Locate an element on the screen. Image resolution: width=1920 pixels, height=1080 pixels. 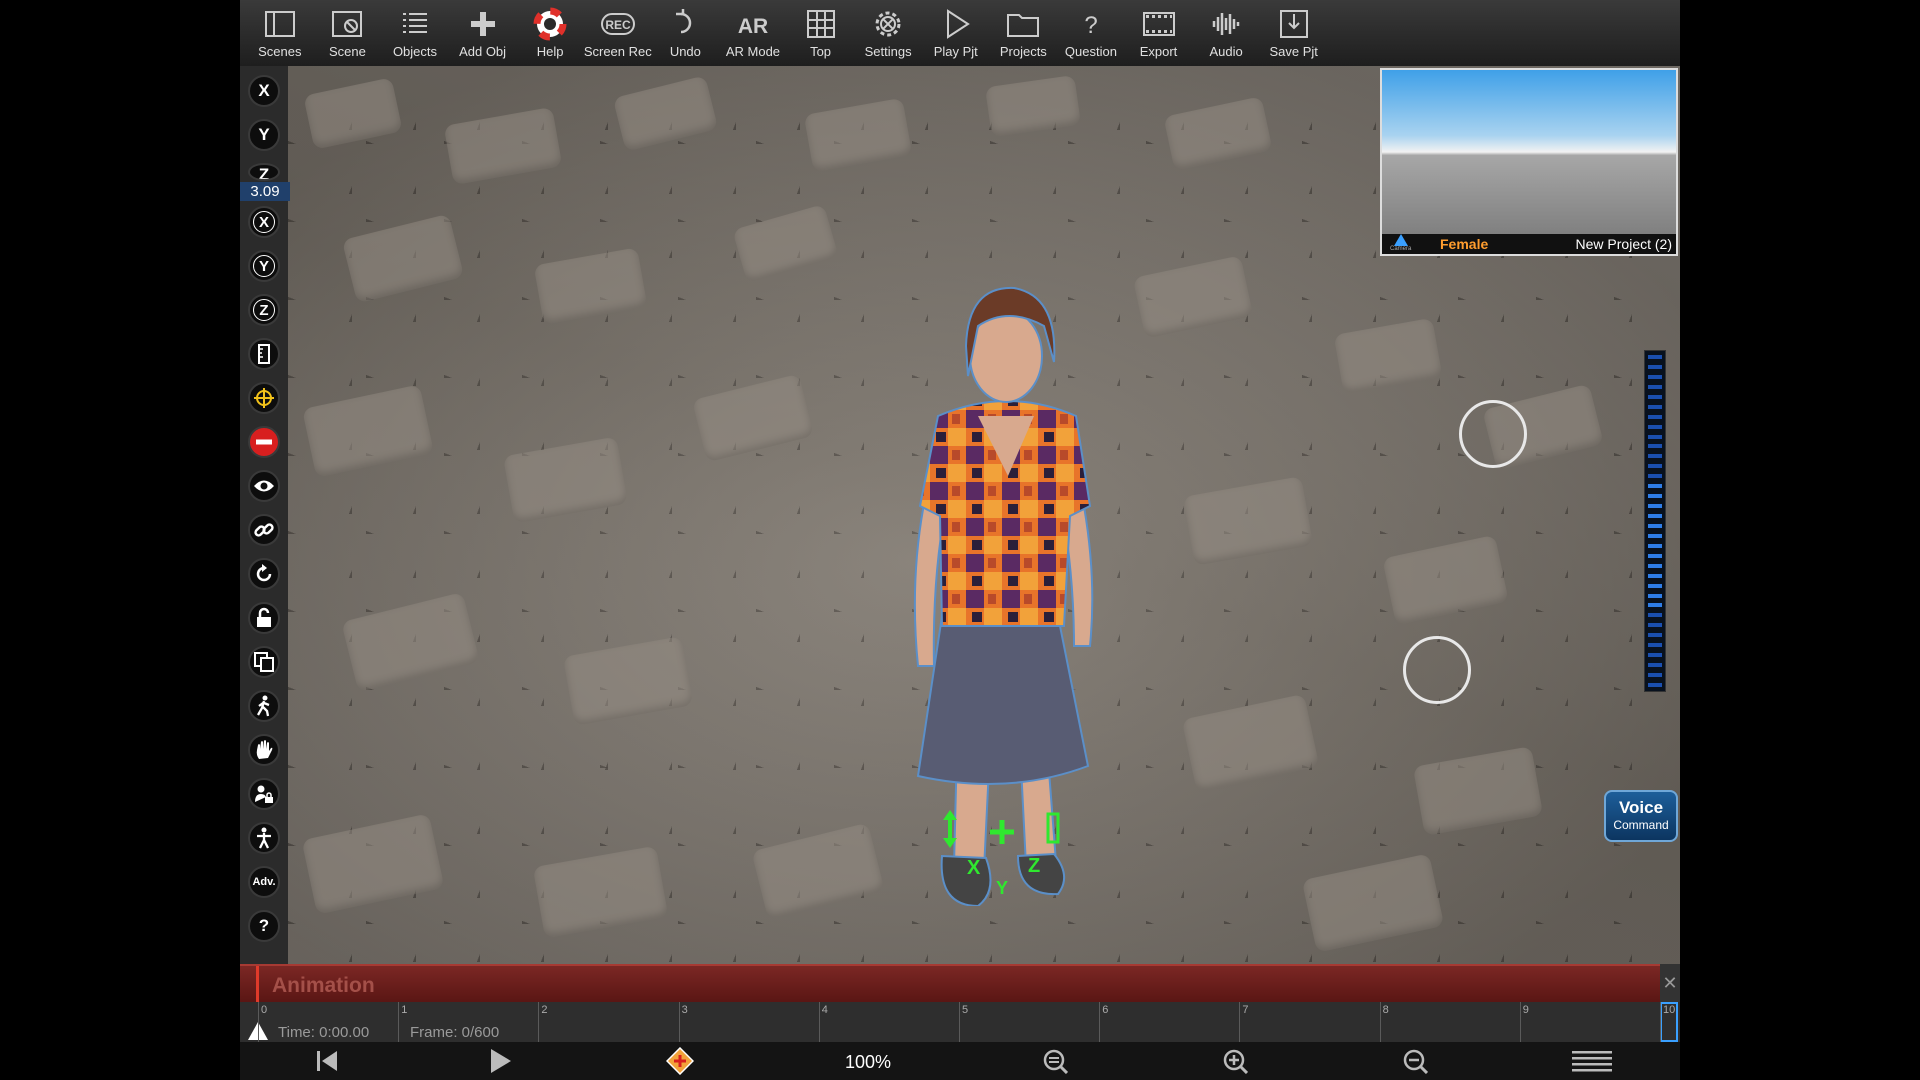
timeline-tick: 4 is located at coordinates (823, 1022).